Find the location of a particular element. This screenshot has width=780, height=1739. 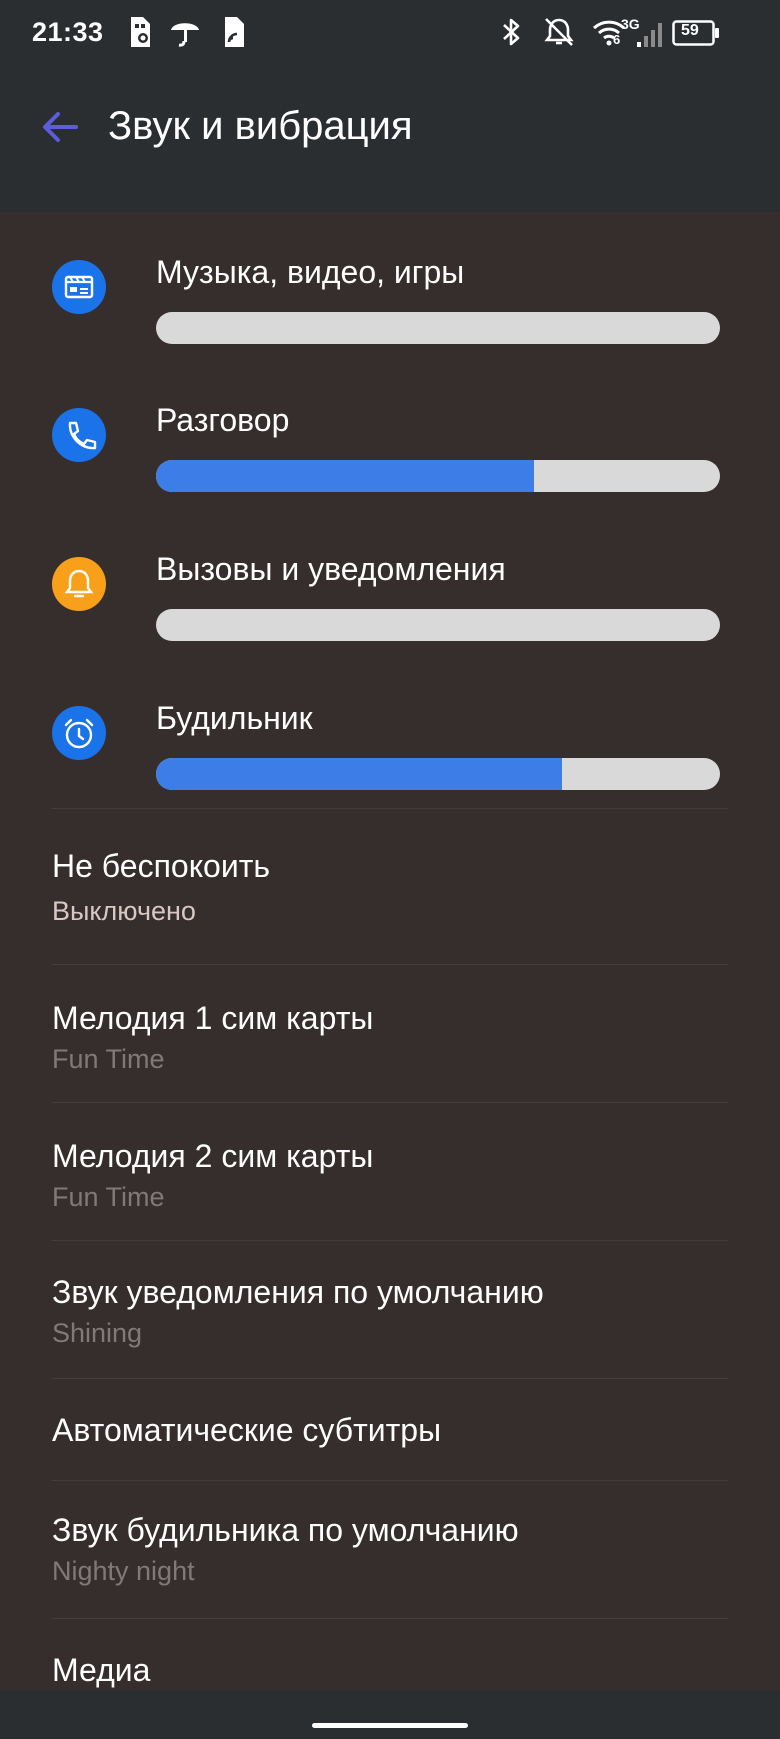

volume-label-alarm: Будильник is located at coordinates (234, 718).